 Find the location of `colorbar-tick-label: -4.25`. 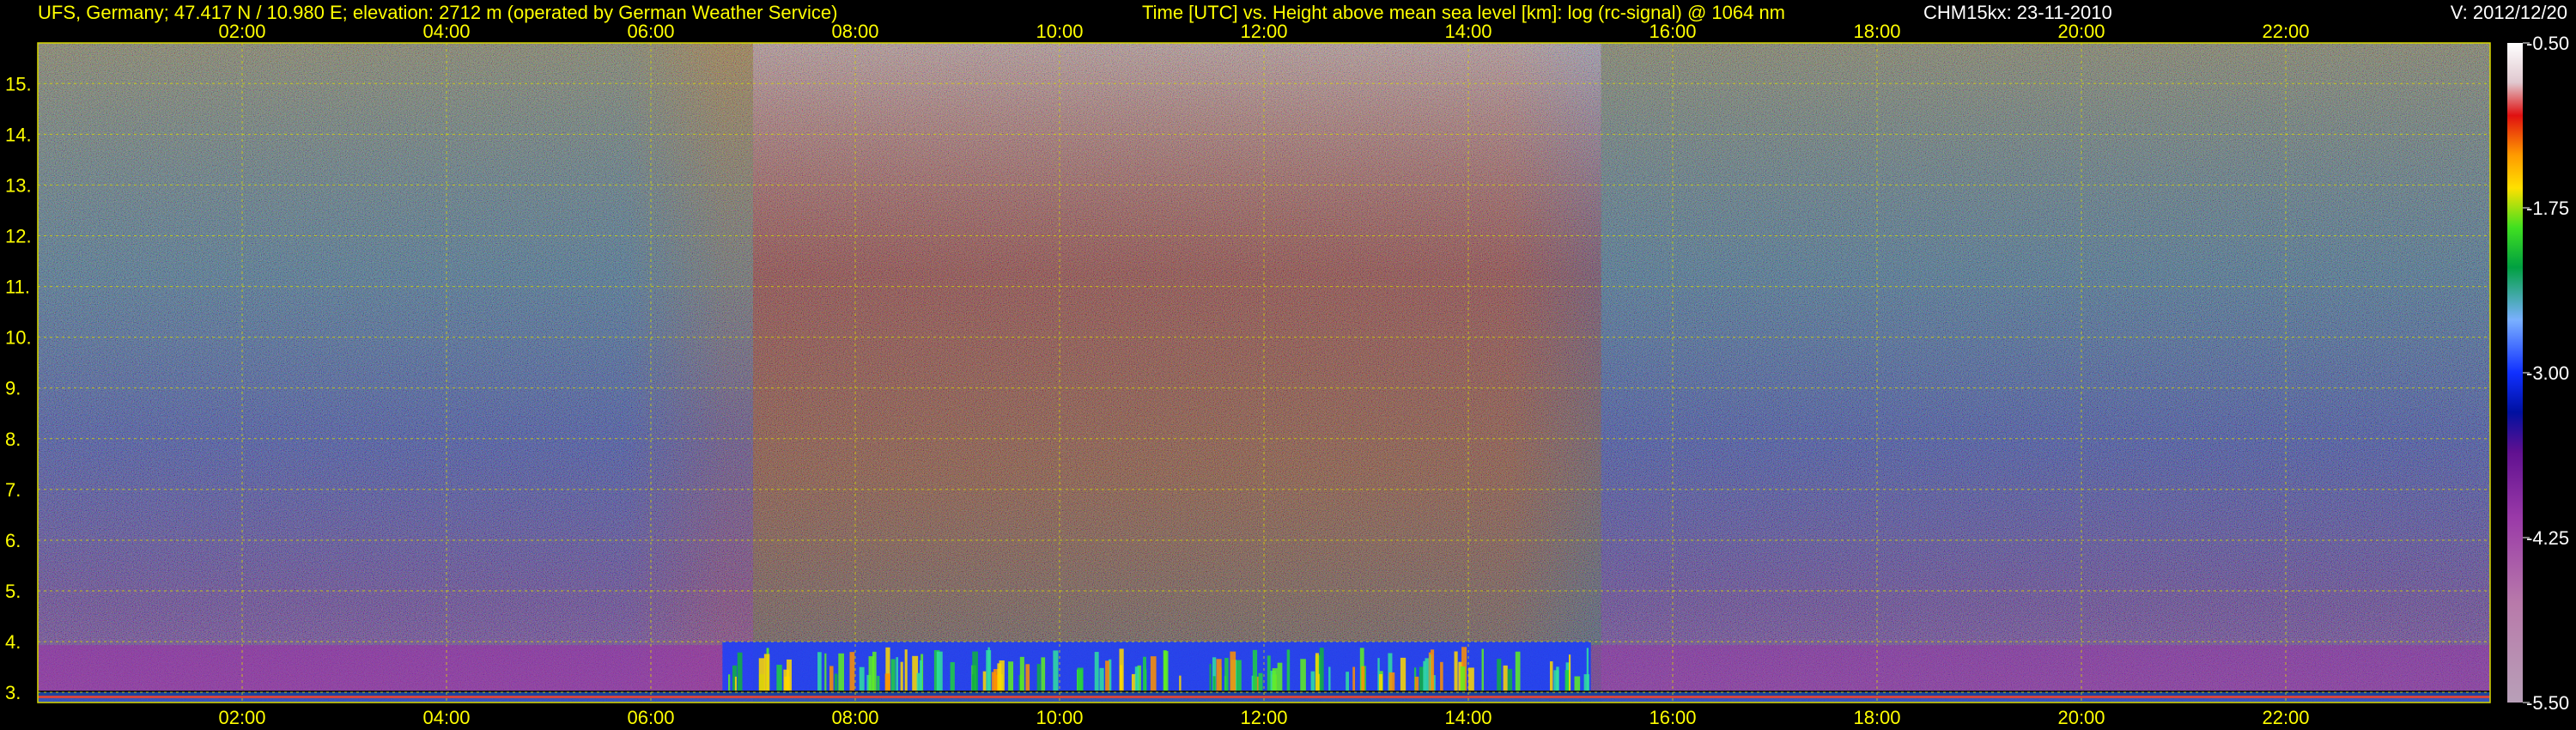

colorbar-tick-label: -4.25 is located at coordinates (2547, 538).